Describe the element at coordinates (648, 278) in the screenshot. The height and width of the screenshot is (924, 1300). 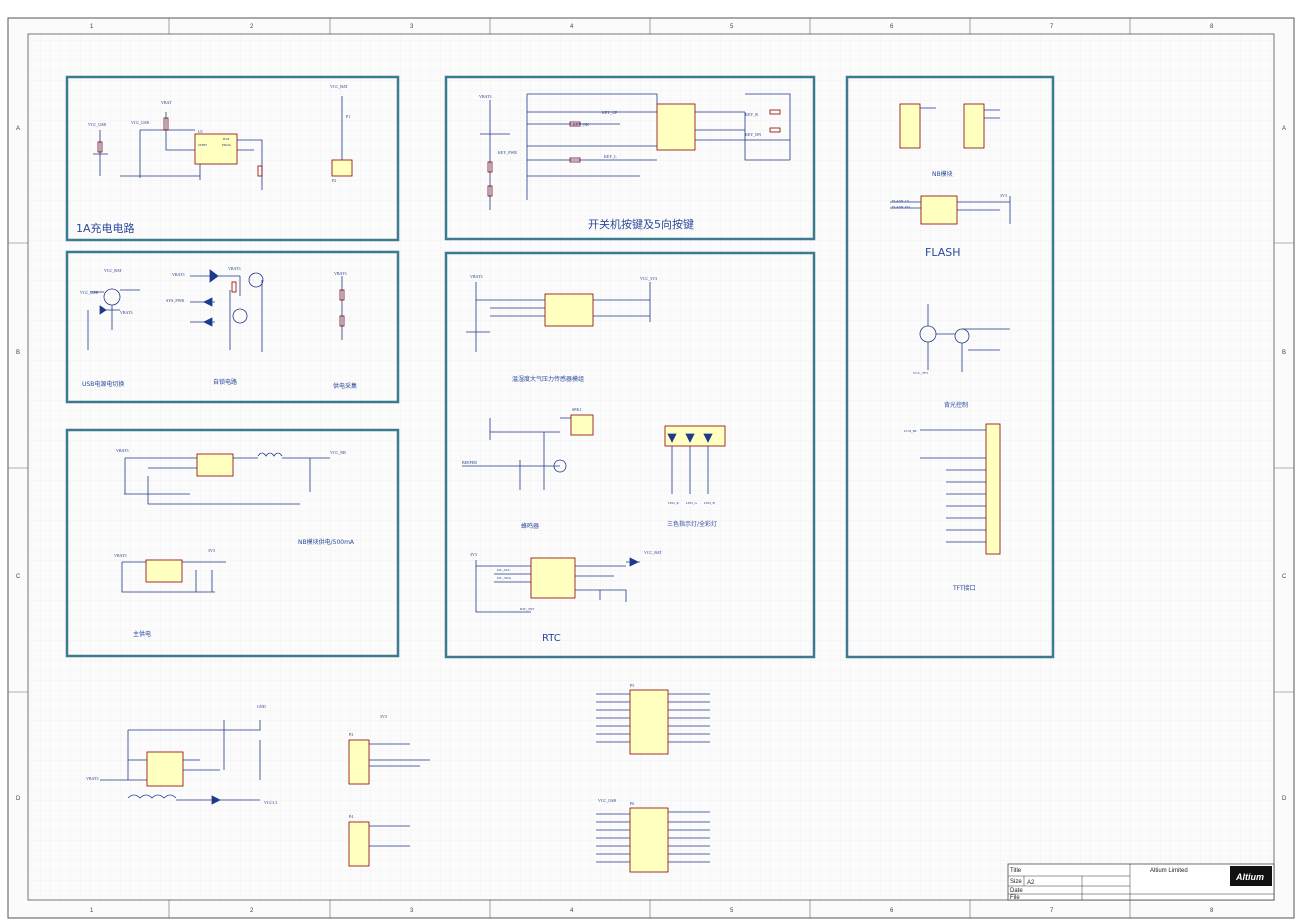
I see `svg-text: VCC_3V3` at that location.